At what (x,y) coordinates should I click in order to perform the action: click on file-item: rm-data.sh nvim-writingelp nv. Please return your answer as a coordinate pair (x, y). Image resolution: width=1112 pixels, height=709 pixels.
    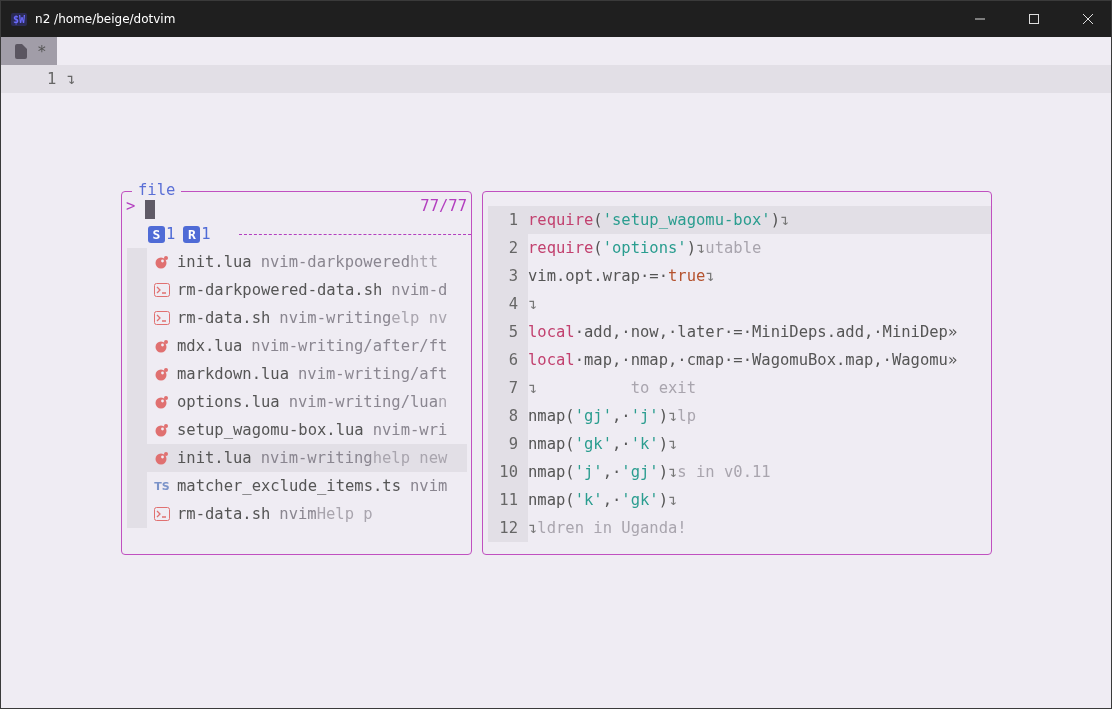
    Looking at the image, I should click on (297, 318).